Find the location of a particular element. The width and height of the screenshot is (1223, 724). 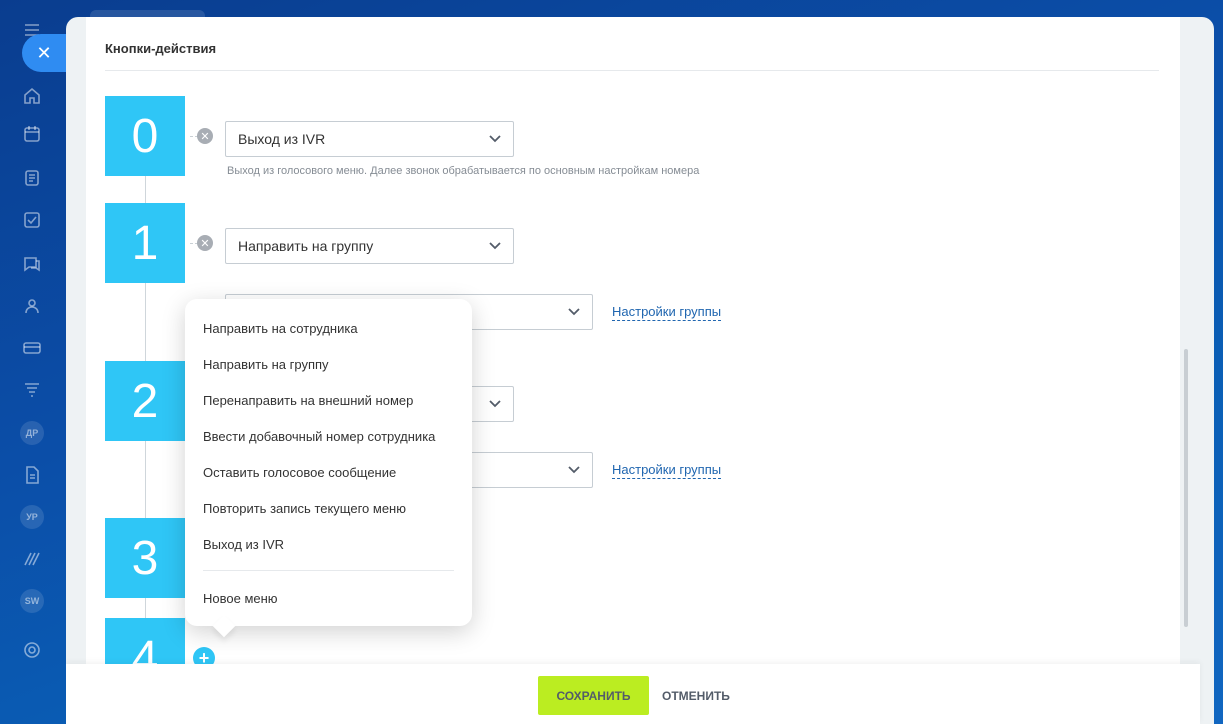

popup-pointer is located at coordinates (224, 626).